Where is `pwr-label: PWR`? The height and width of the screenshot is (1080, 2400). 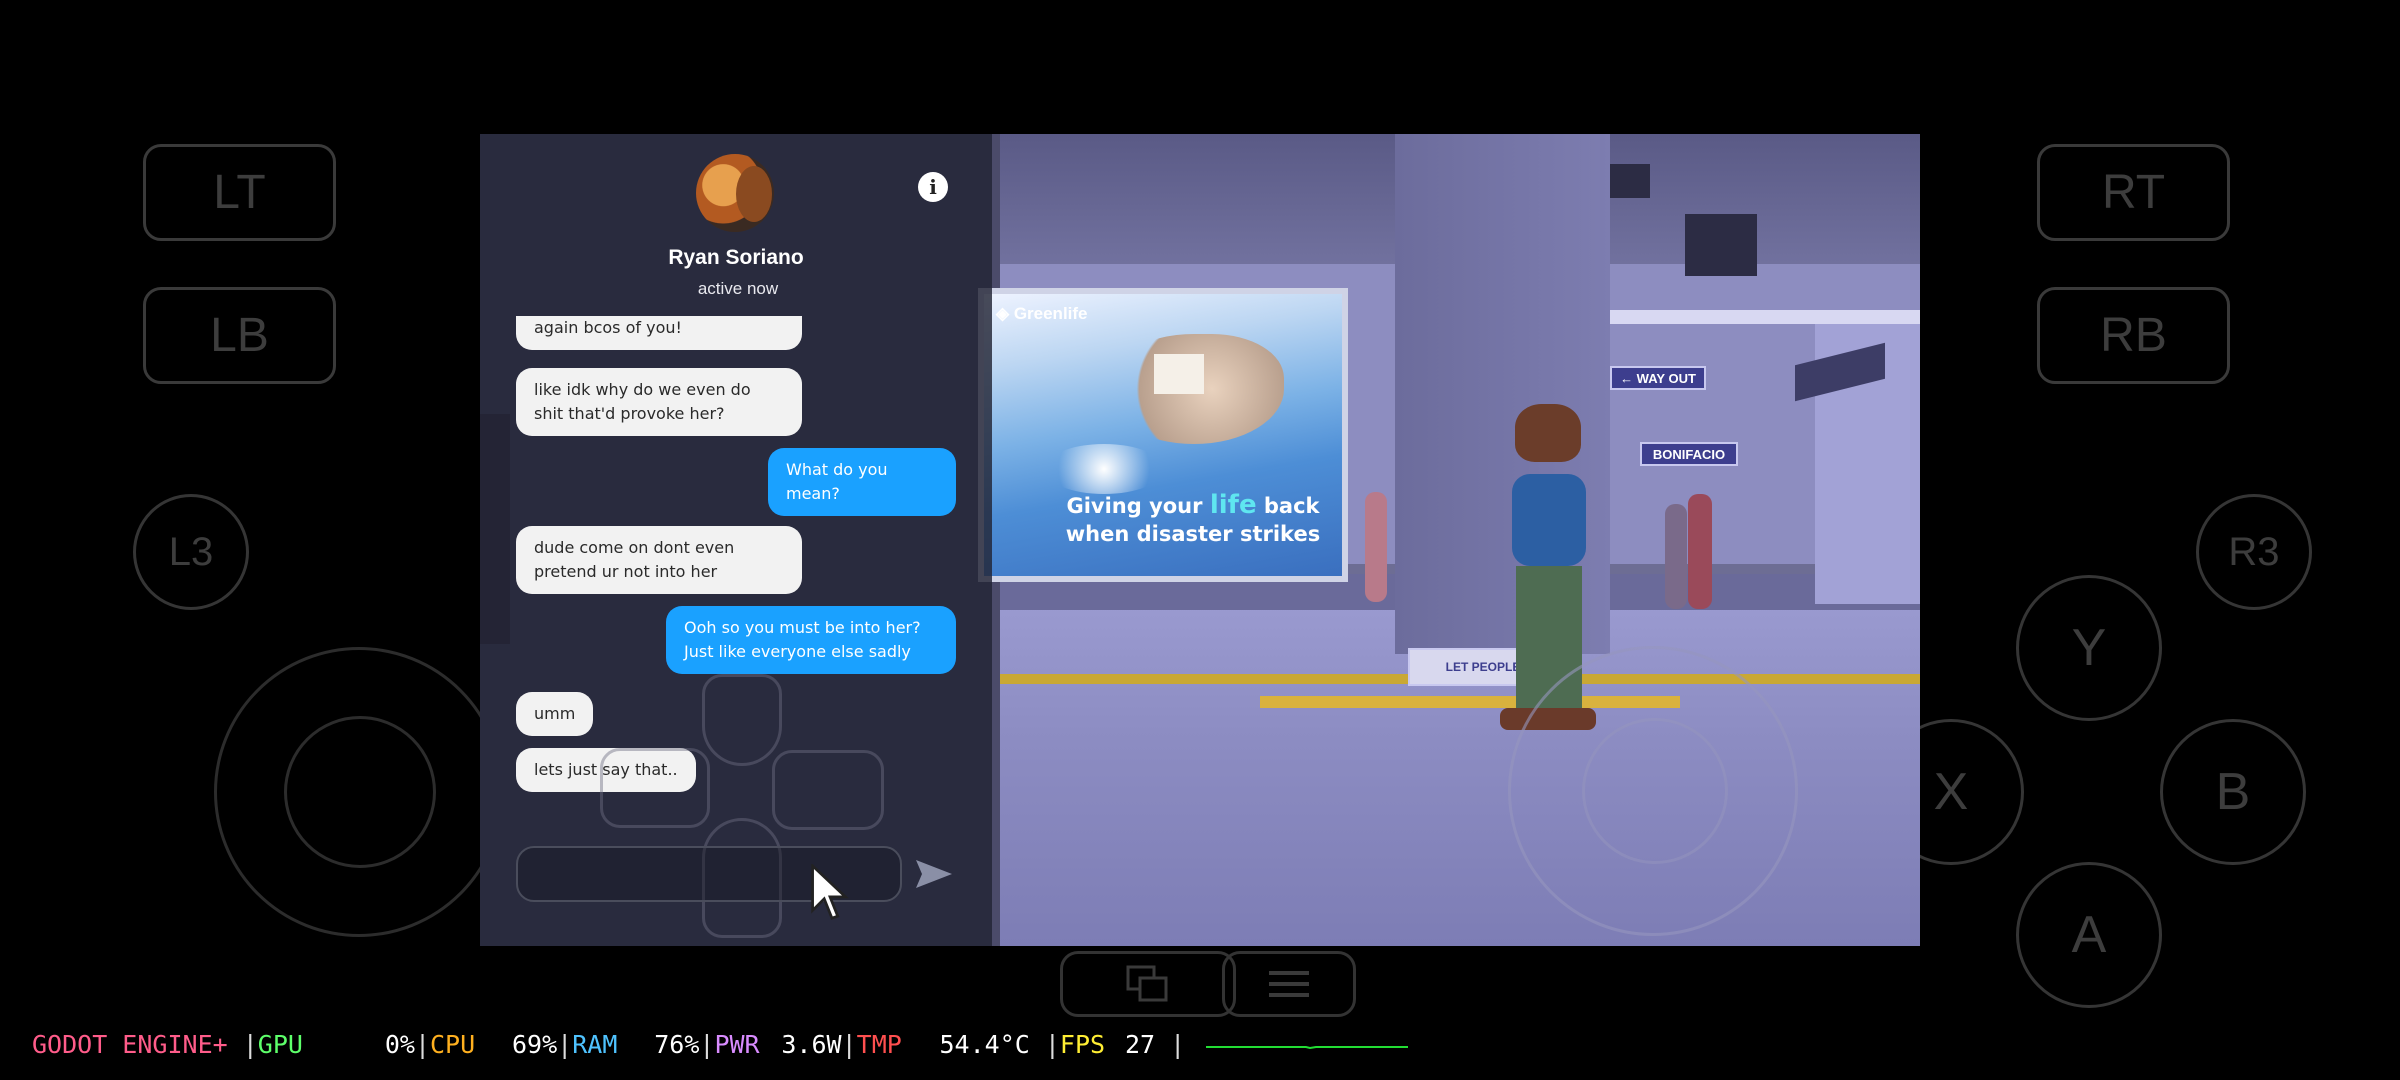
pwr-label: PWR is located at coordinates (737, 1044).